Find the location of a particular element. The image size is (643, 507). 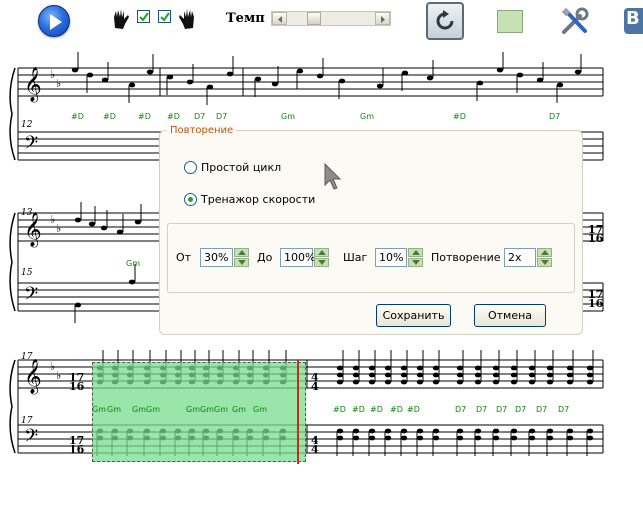

repeat-up-arrow is located at coordinates (544, 252).